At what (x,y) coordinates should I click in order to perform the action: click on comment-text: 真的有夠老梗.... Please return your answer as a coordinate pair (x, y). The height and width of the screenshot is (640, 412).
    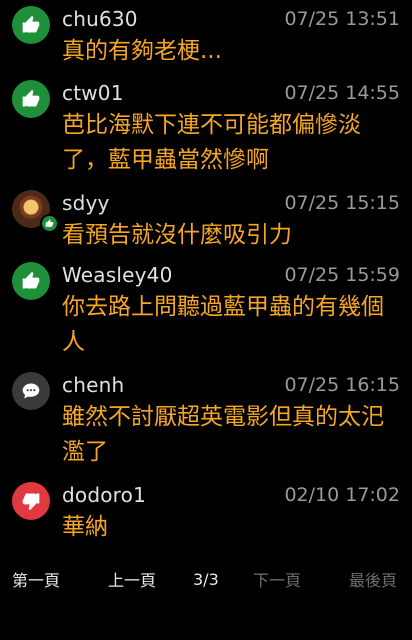
    Looking at the image, I should click on (142, 51).